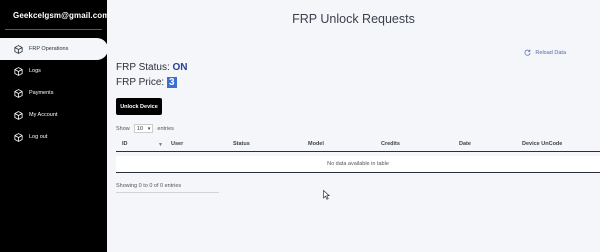 The width and height of the screenshot is (600, 252). I want to click on chevron-down-icon: ▾, so click(149, 128).